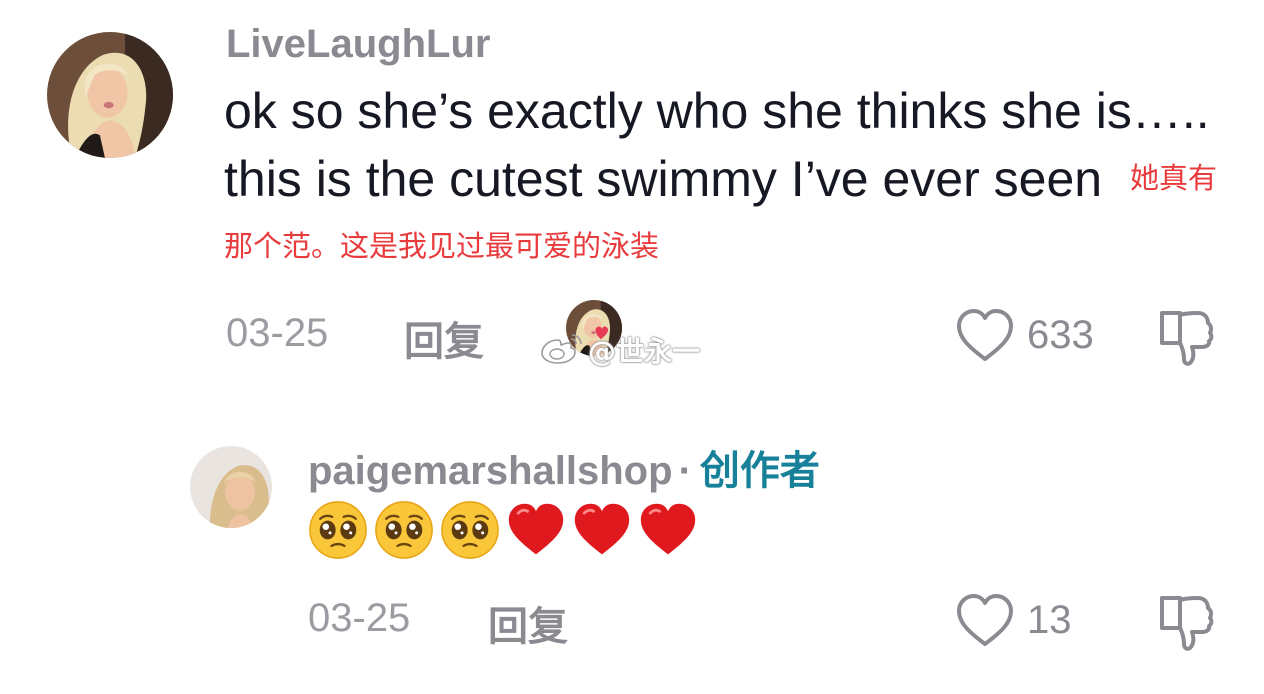  What do you see at coordinates (1024, 335) in the screenshot?
I see `like-button: 633` at bounding box center [1024, 335].